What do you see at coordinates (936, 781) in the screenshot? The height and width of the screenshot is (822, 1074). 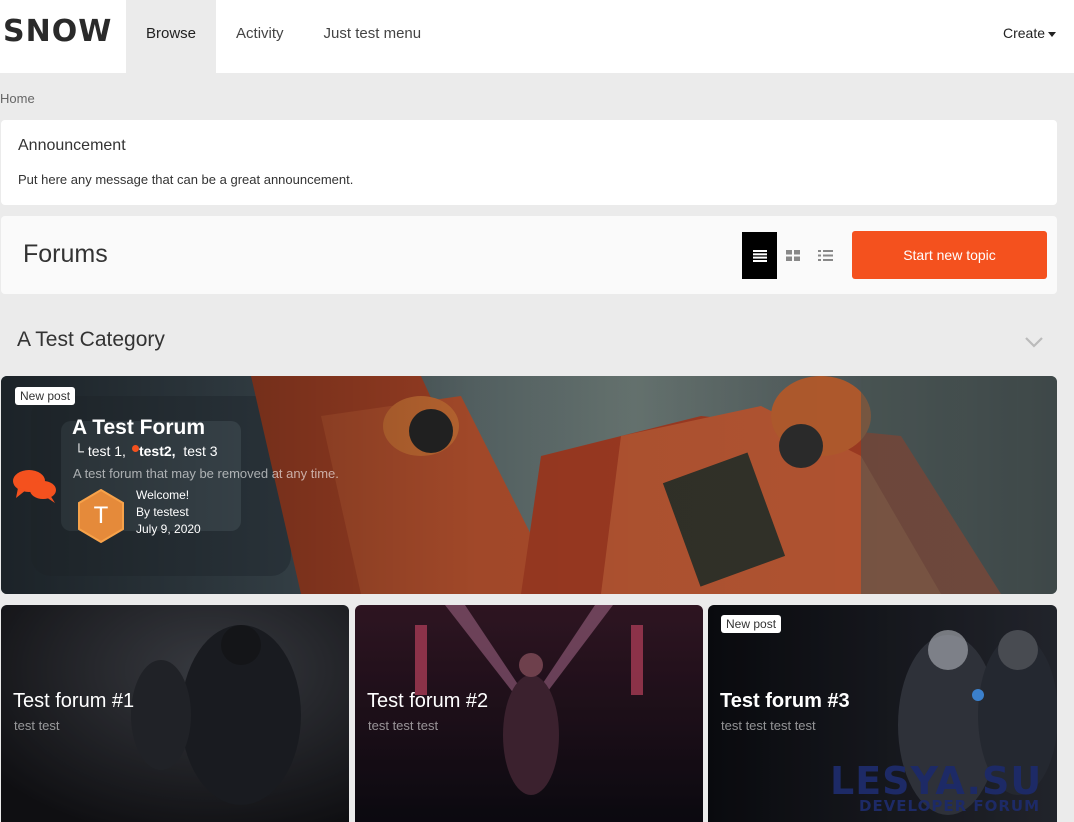 I see `watermark-big-text: LESYA.SU` at bounding box center [936, 781].